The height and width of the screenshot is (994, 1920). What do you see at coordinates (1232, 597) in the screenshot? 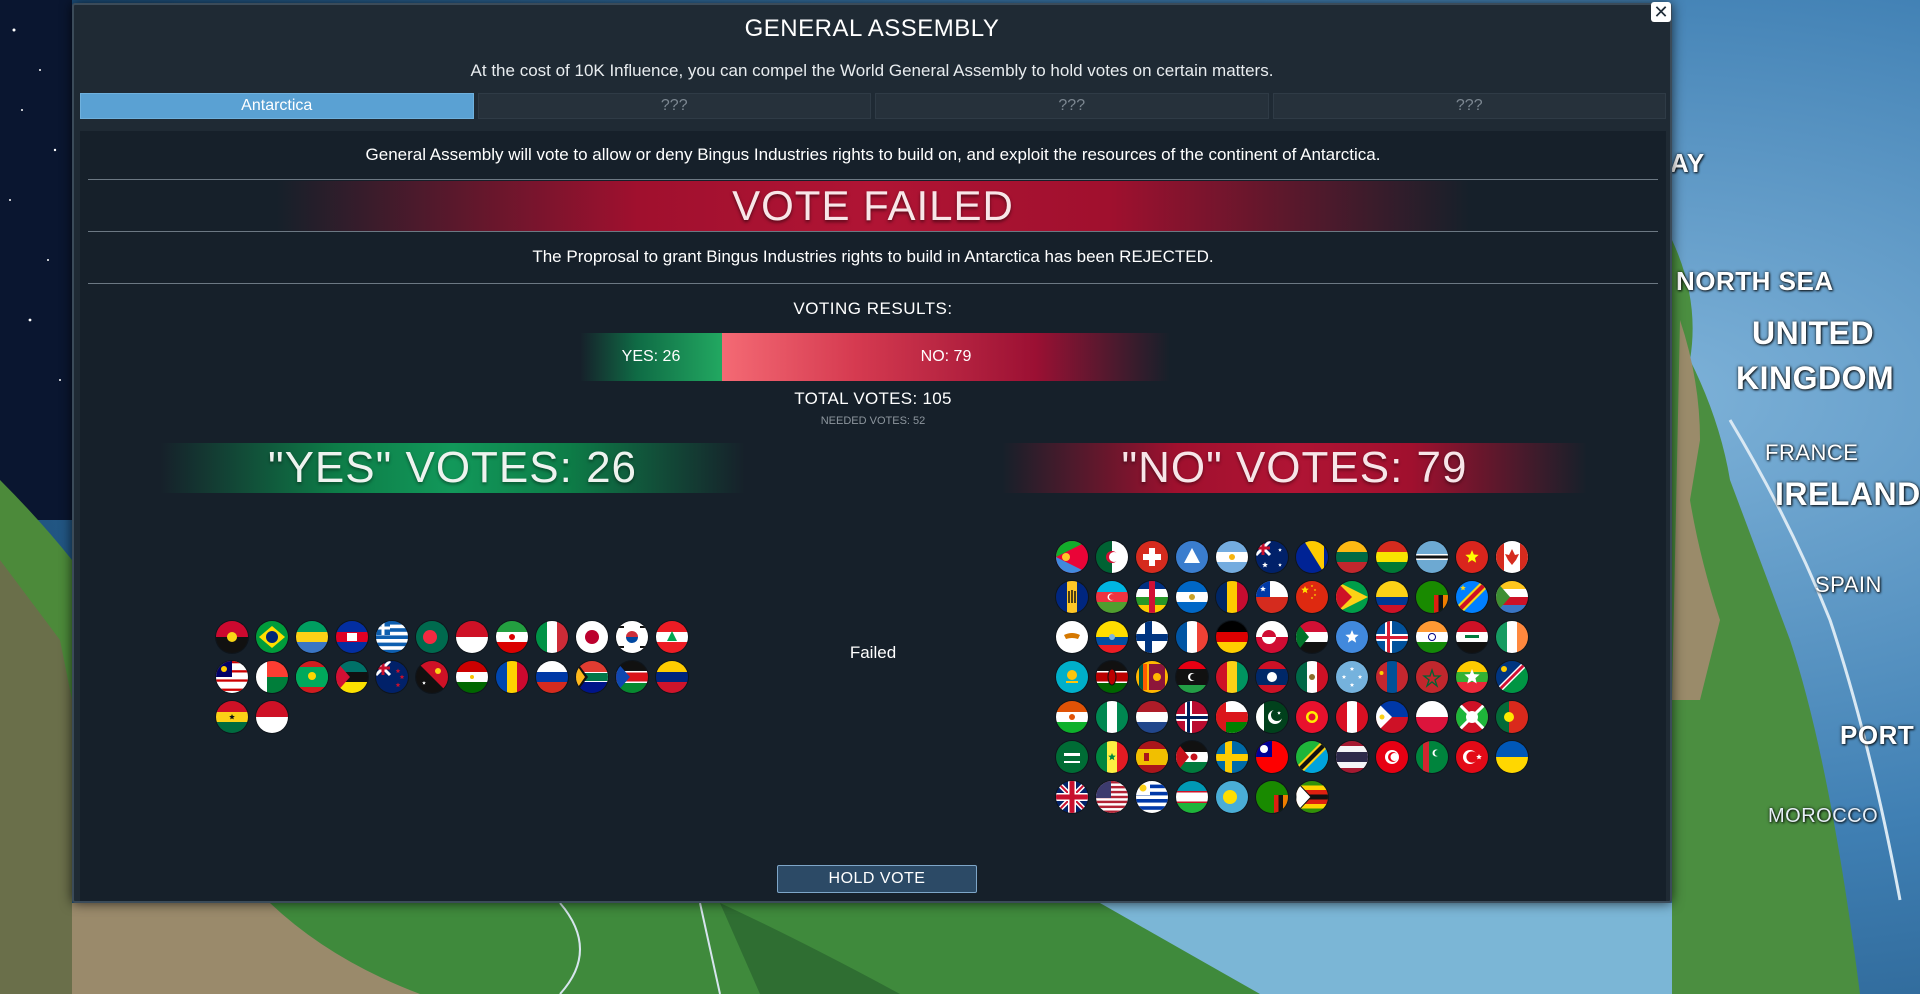
I see `flag-chad-icon` at bounding box center [1232, 597].